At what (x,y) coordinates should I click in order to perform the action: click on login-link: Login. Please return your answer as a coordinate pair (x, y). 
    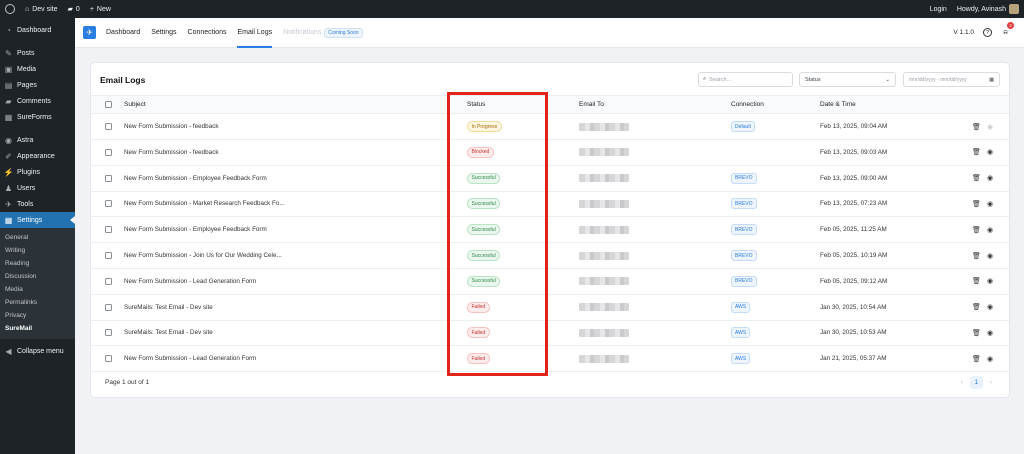
    Looking at the image, I should click on (938, 9).